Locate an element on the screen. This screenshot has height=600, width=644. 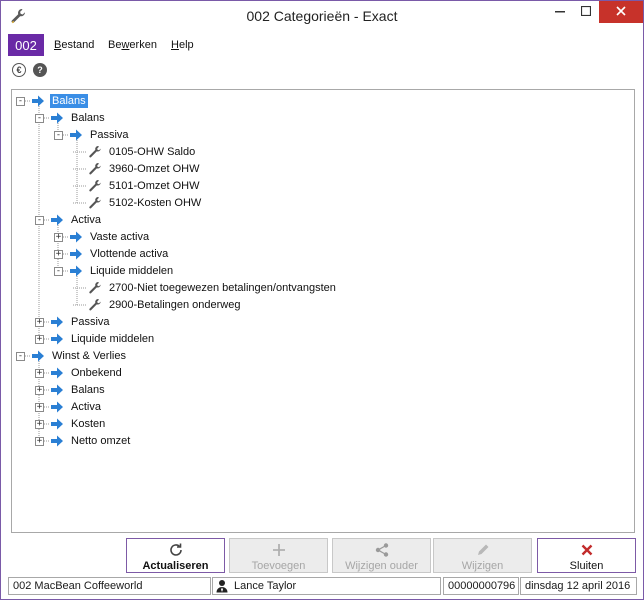
company-code-badge: 002 is located at coordinates (26, 45).